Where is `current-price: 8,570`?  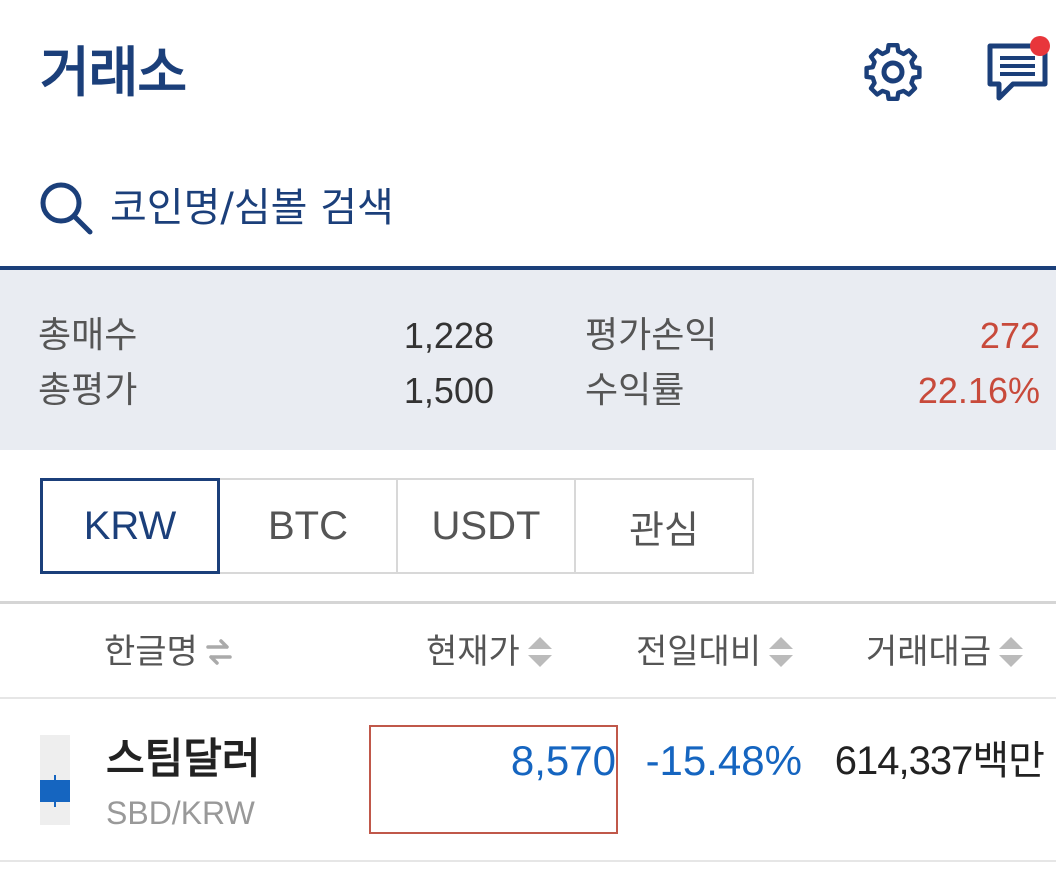
current-price: 8,570 is located at coordinates (563, 760).